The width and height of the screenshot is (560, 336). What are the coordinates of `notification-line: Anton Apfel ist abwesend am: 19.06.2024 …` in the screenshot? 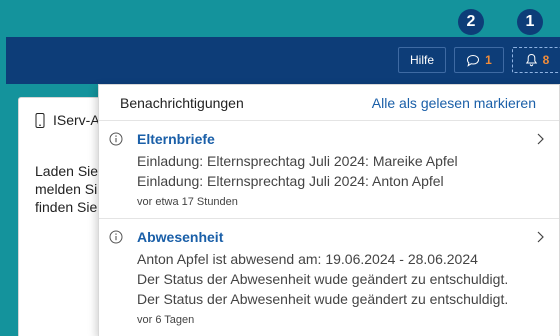 It's located at (307, 259).